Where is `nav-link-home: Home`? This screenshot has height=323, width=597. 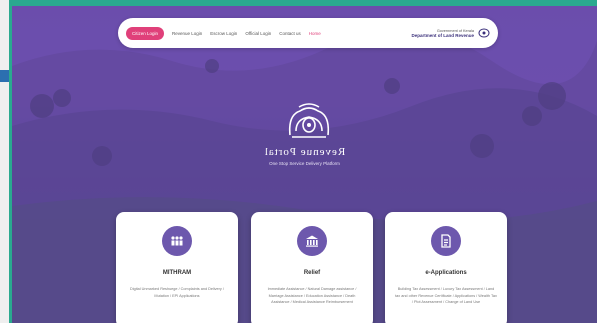 nav-link-home: Home is located at coordinates (315, 33).